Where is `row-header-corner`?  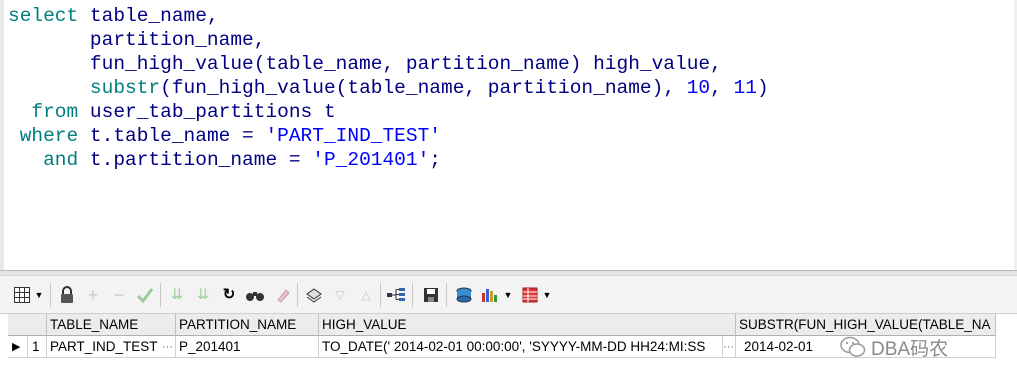
row-header-corner is located at coordinates (27, 325).